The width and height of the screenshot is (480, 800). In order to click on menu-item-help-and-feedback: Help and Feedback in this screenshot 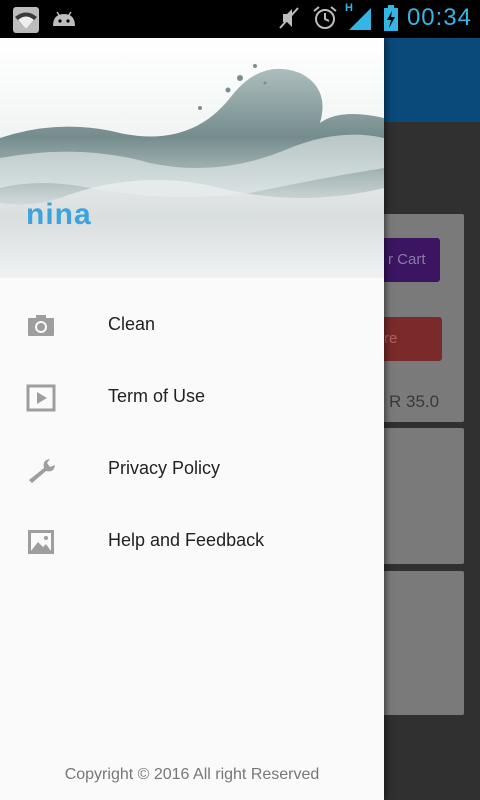, I will do `click(192, 542)`.